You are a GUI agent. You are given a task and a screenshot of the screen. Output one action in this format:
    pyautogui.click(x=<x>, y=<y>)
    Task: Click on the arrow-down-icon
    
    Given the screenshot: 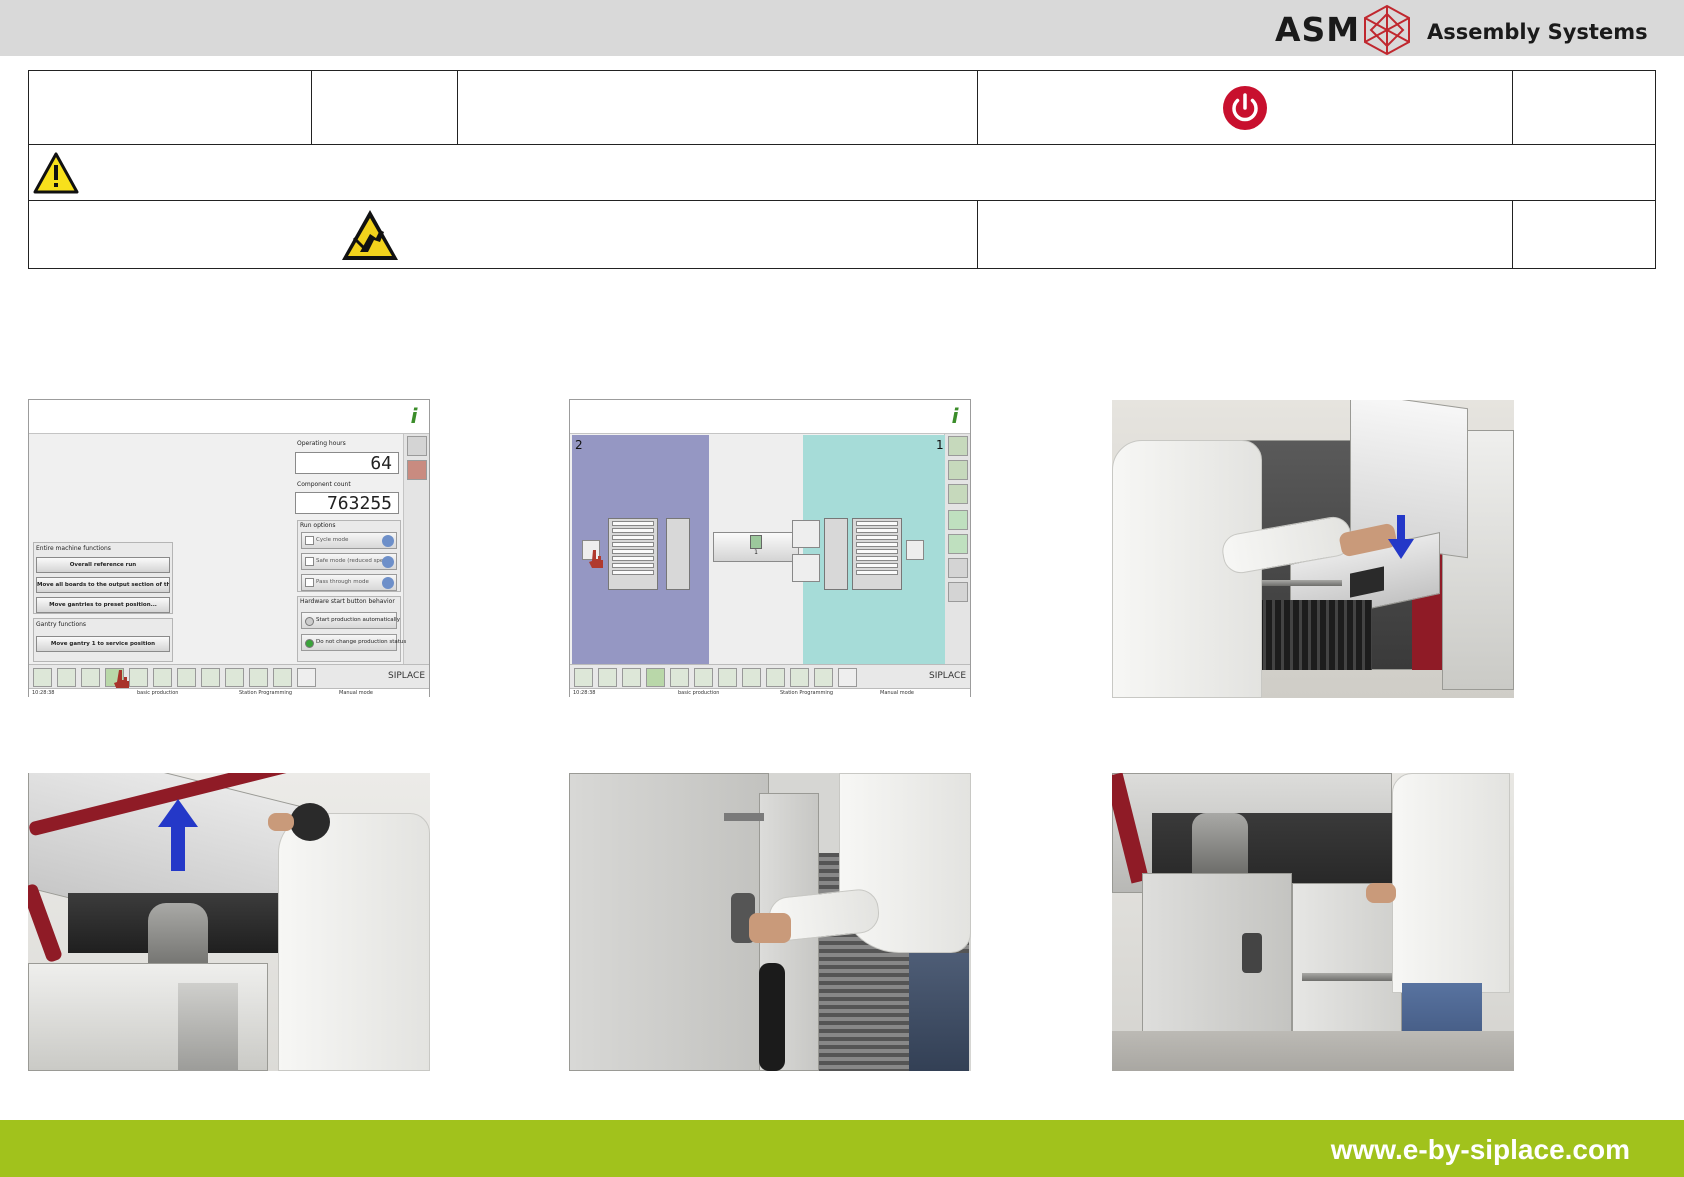 What is the action you would take?
    pyautogui.click(x=1401, y=537)
    